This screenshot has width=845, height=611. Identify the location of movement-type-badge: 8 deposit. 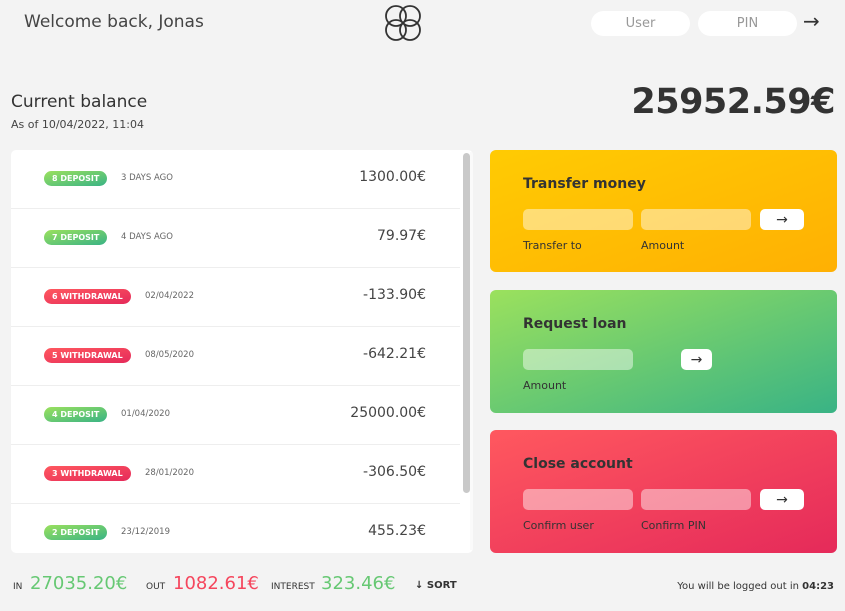
(76, 178).